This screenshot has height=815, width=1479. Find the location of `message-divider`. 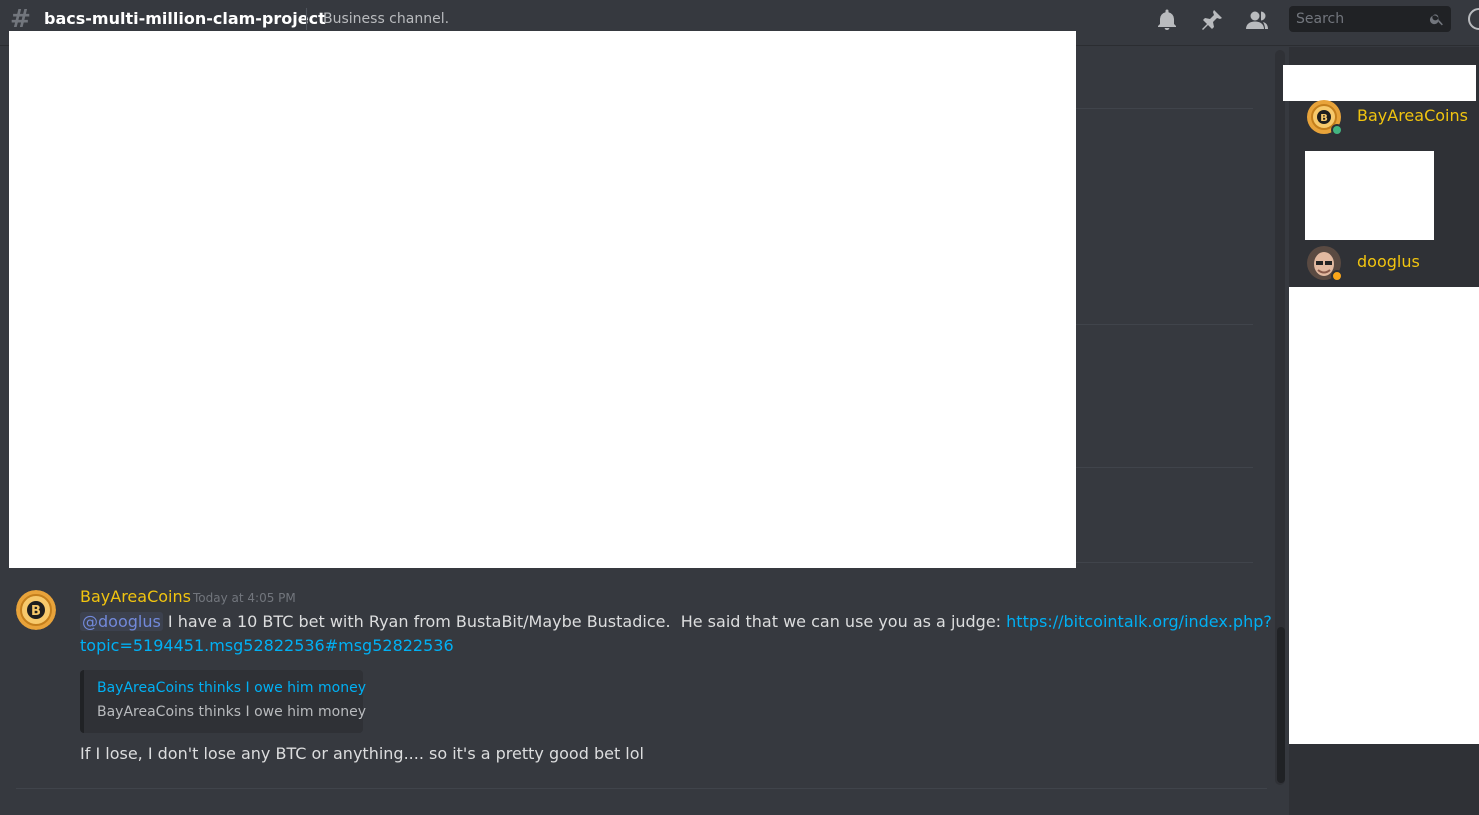

message-divider is located at coordinates (641, 788).